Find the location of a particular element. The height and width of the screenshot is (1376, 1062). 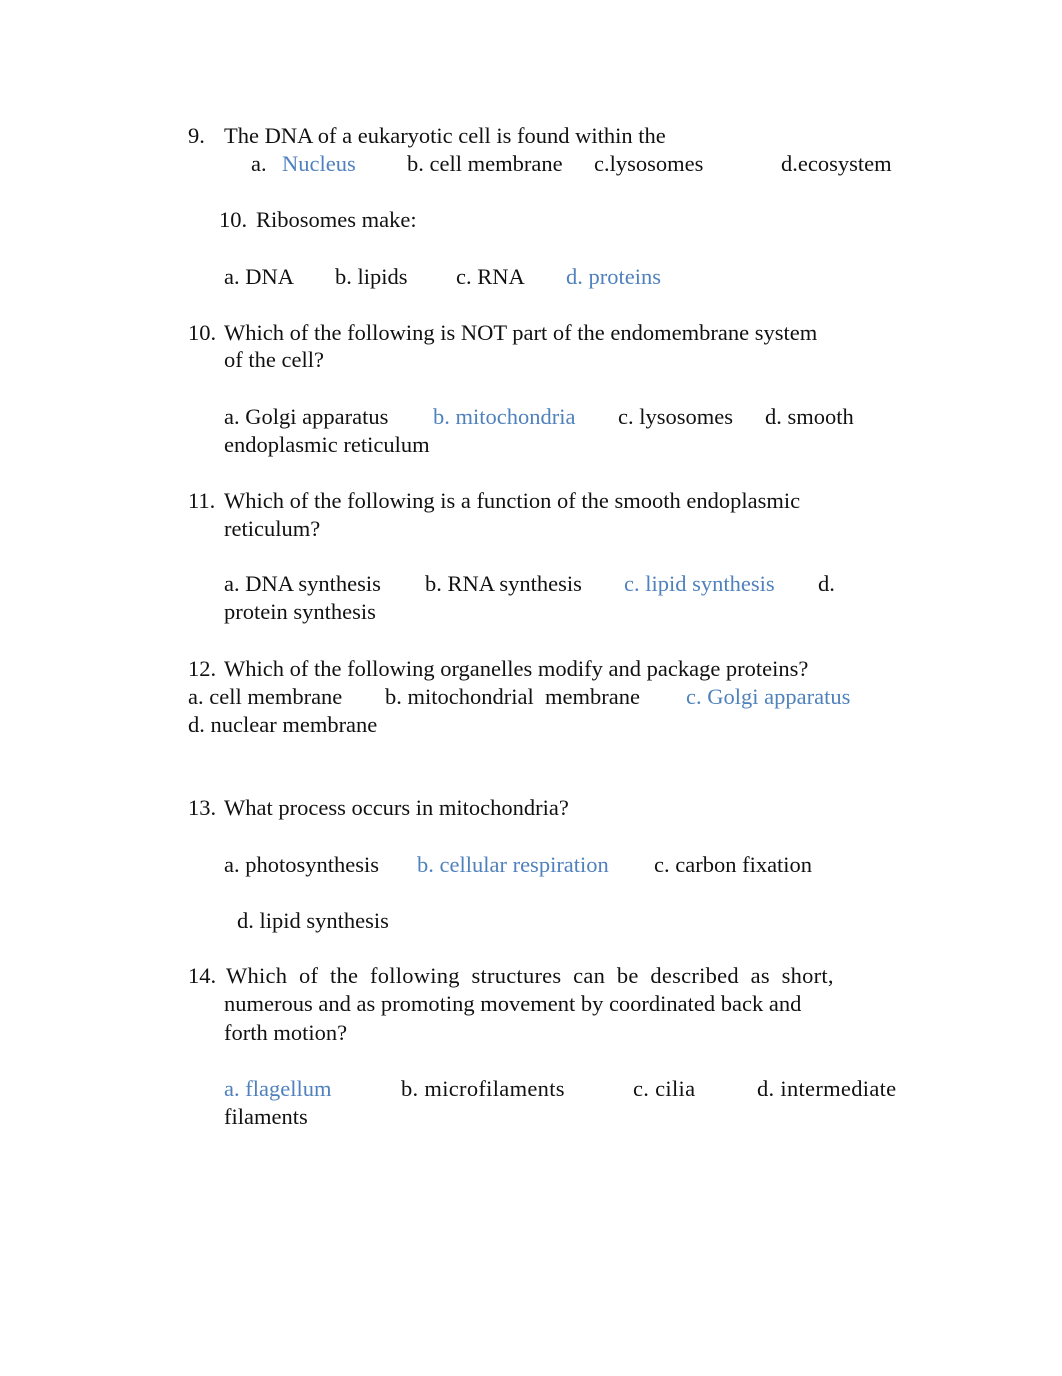

option-c-correct: c. lipid synthesis is located at coordinates (699, 583).